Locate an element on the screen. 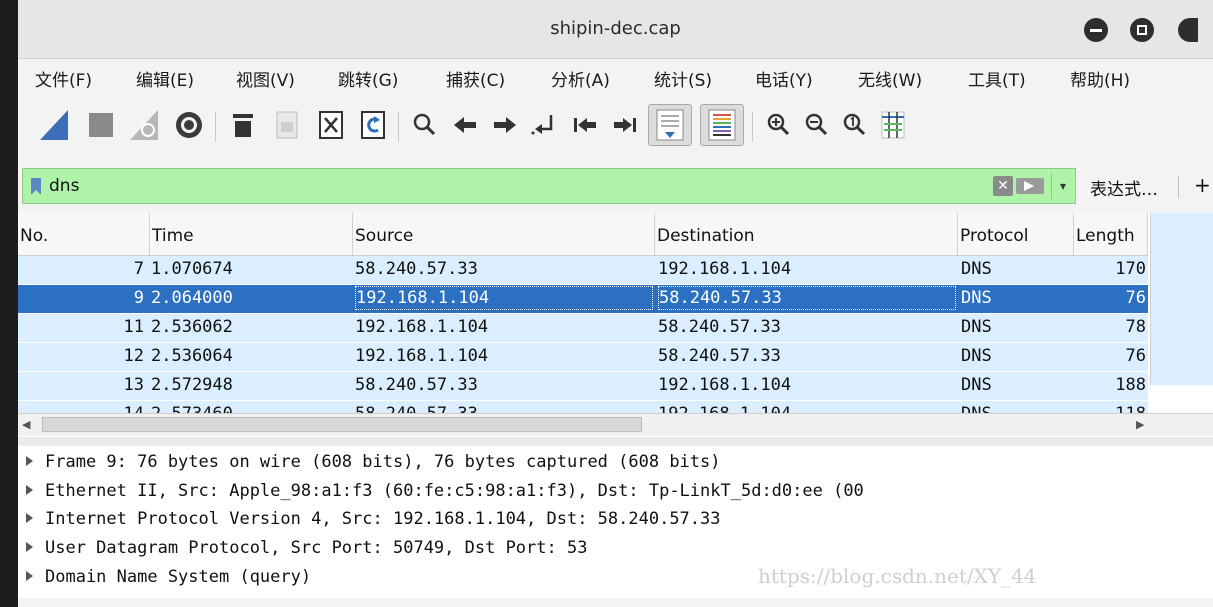 The height and width of the screenshot is (607, 1213). menu-help: 帮助(H) is located at coordinates (1100, 78).